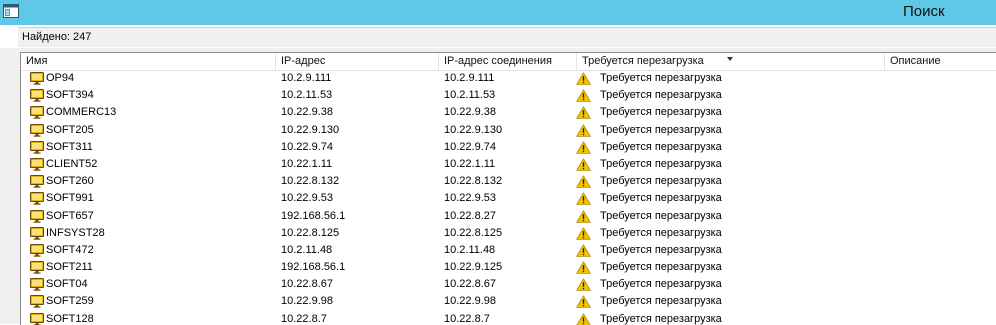 The height and width of the screenshot is (325, 996). What do you see at coordinates (498, 12) in the screenshot?
I see `title-bar: Поиск` at bounding box center [498, 12].